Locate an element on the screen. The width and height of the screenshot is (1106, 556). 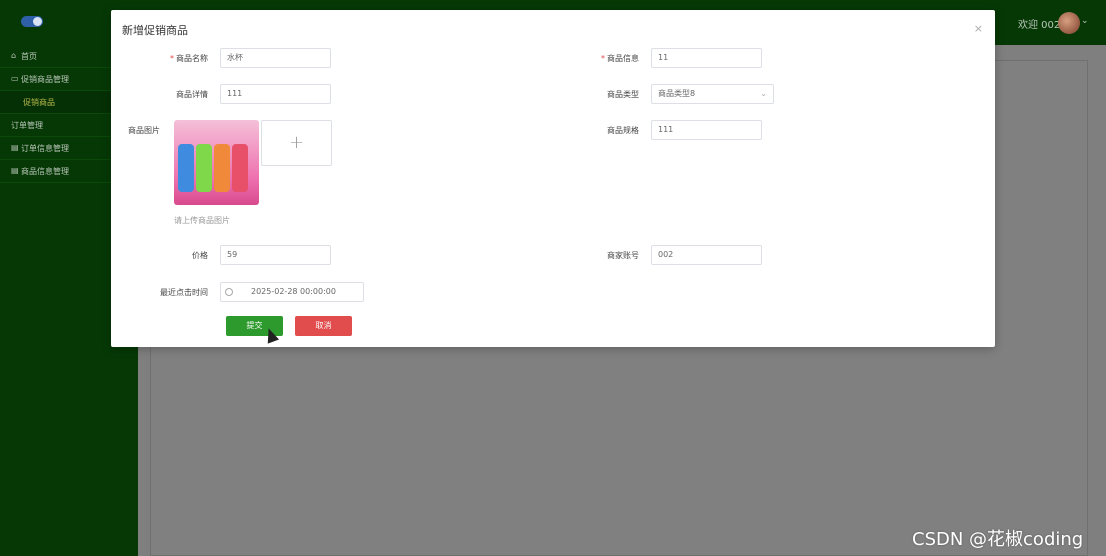
name-input: 水杯 is located at coordinates (275, 58).